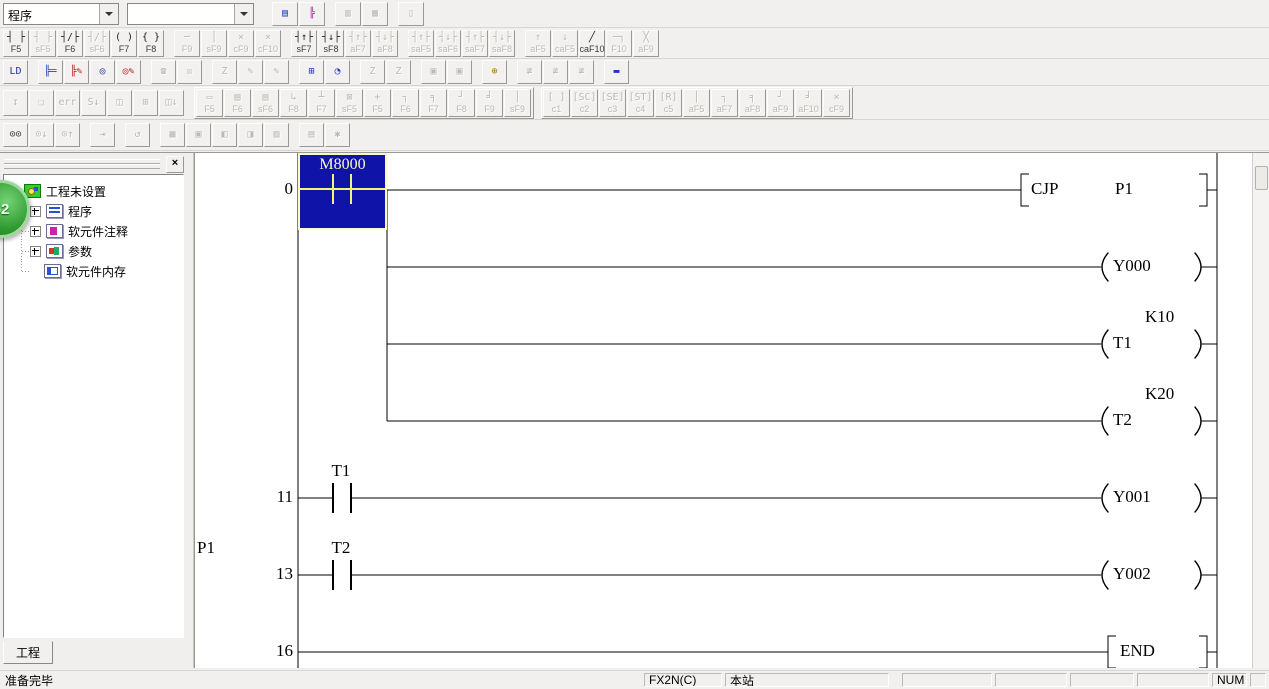 This screenshot has width=1269, height=689. What do you see at coordinates (385, 43) in the screenshot?
I see `falling-pulse-parallel-button: ┤↓├ aF8` at bounding box center [385, 43].